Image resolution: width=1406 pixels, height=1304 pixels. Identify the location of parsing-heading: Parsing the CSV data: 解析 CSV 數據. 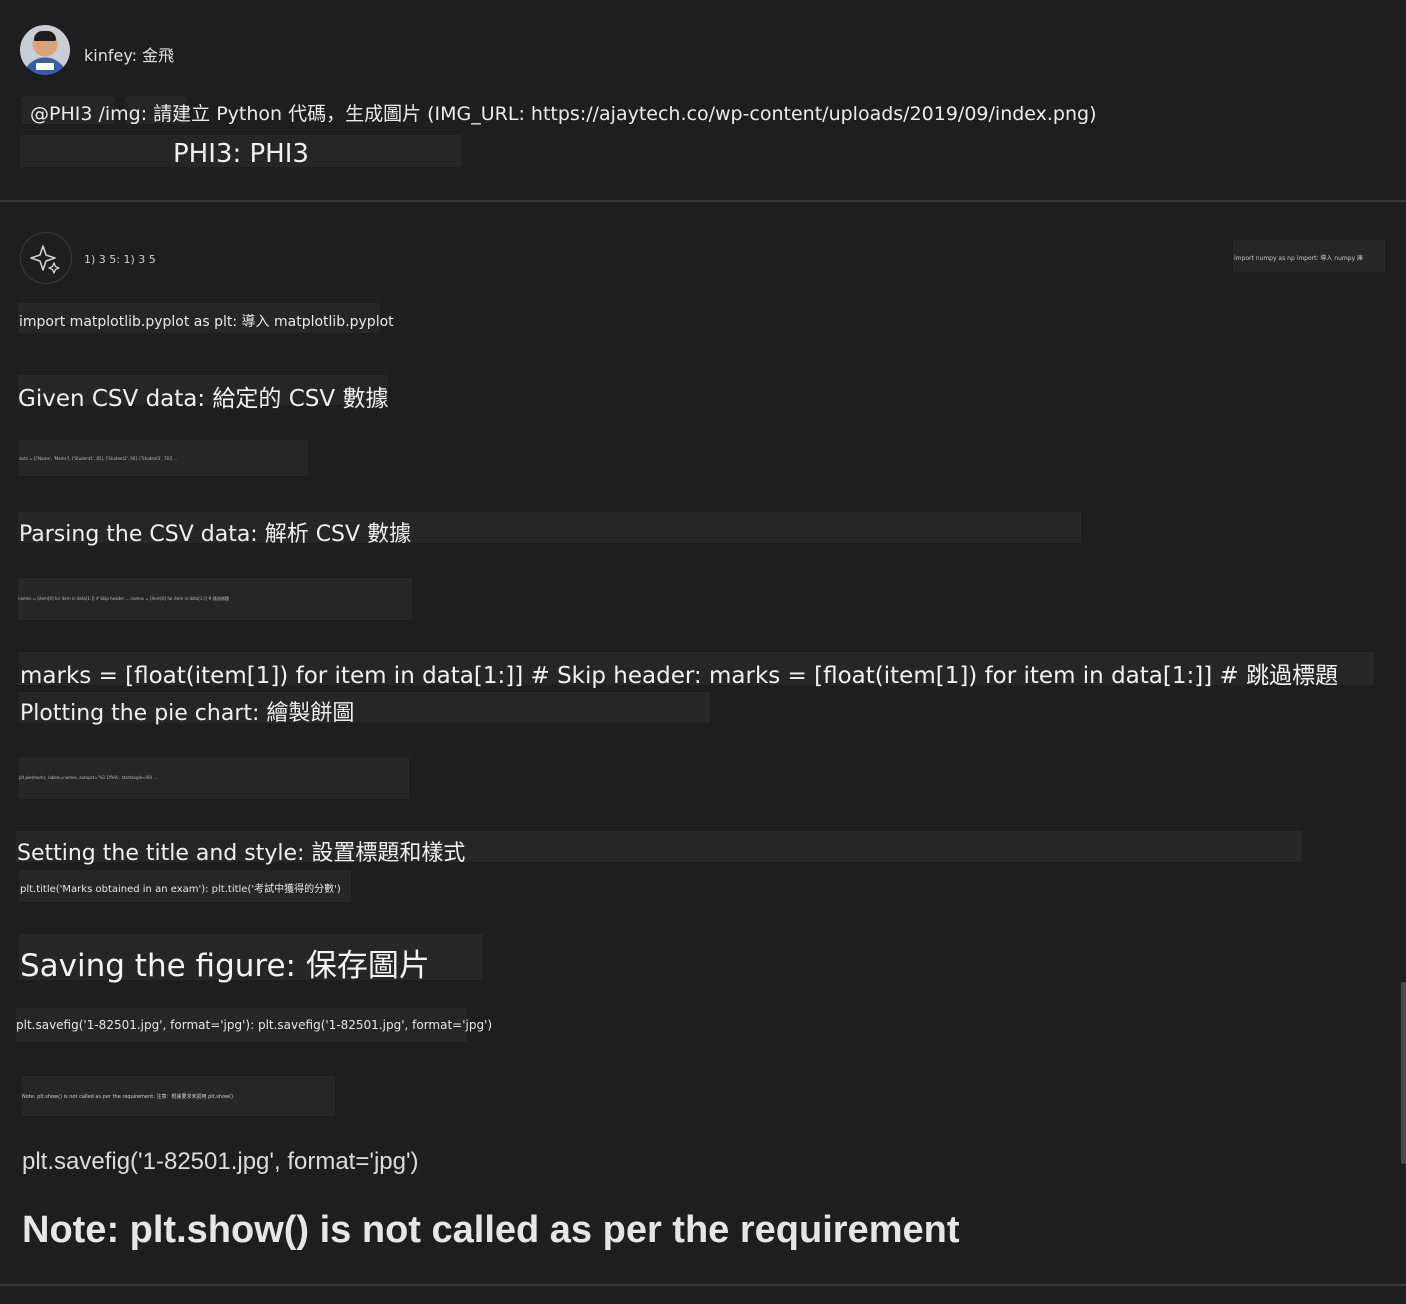
(215, 534).